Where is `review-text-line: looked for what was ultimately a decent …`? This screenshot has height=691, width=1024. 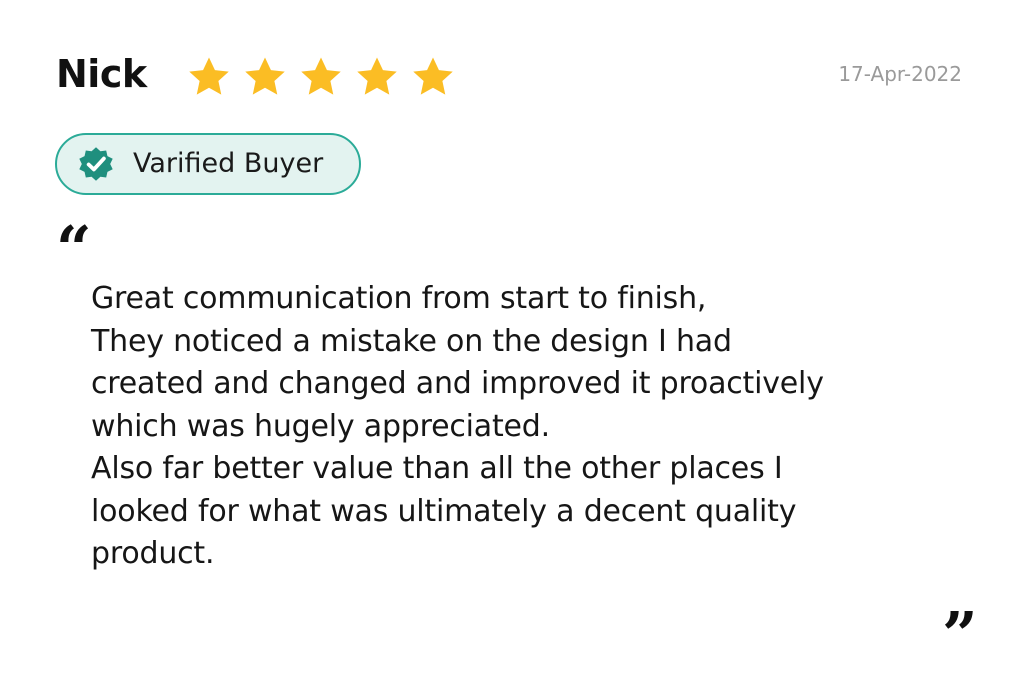 review-text-line: looked for what was ultimately a decent … is located at coordinates (444, 511).